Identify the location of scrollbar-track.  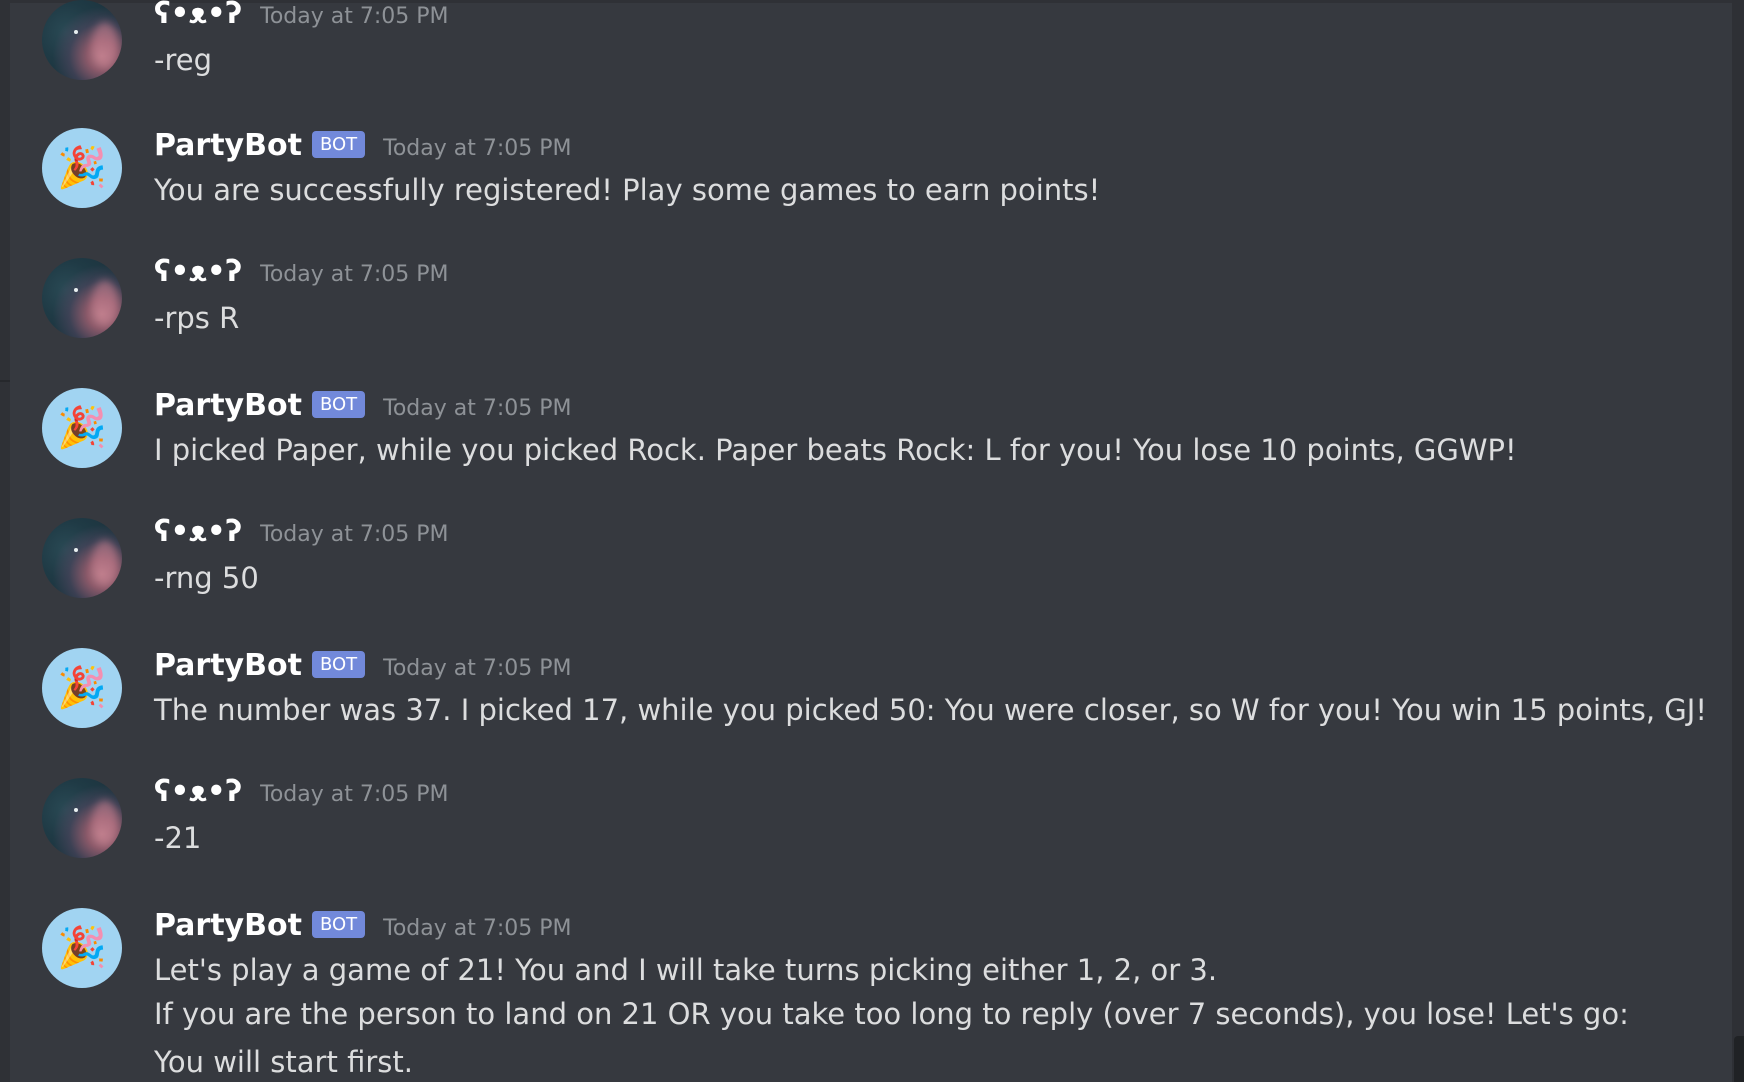
(1738, 541).